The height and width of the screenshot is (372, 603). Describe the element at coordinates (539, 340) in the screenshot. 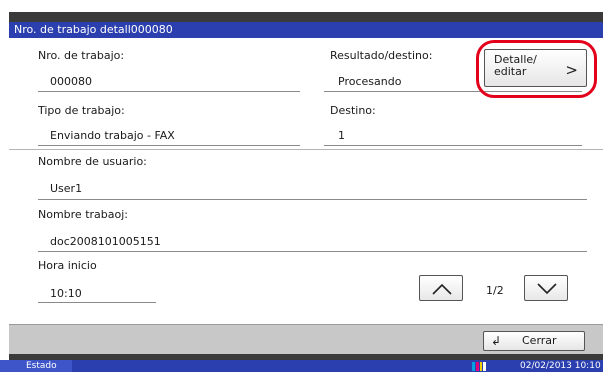

I see `close-button-label: Cerrar` at that location.